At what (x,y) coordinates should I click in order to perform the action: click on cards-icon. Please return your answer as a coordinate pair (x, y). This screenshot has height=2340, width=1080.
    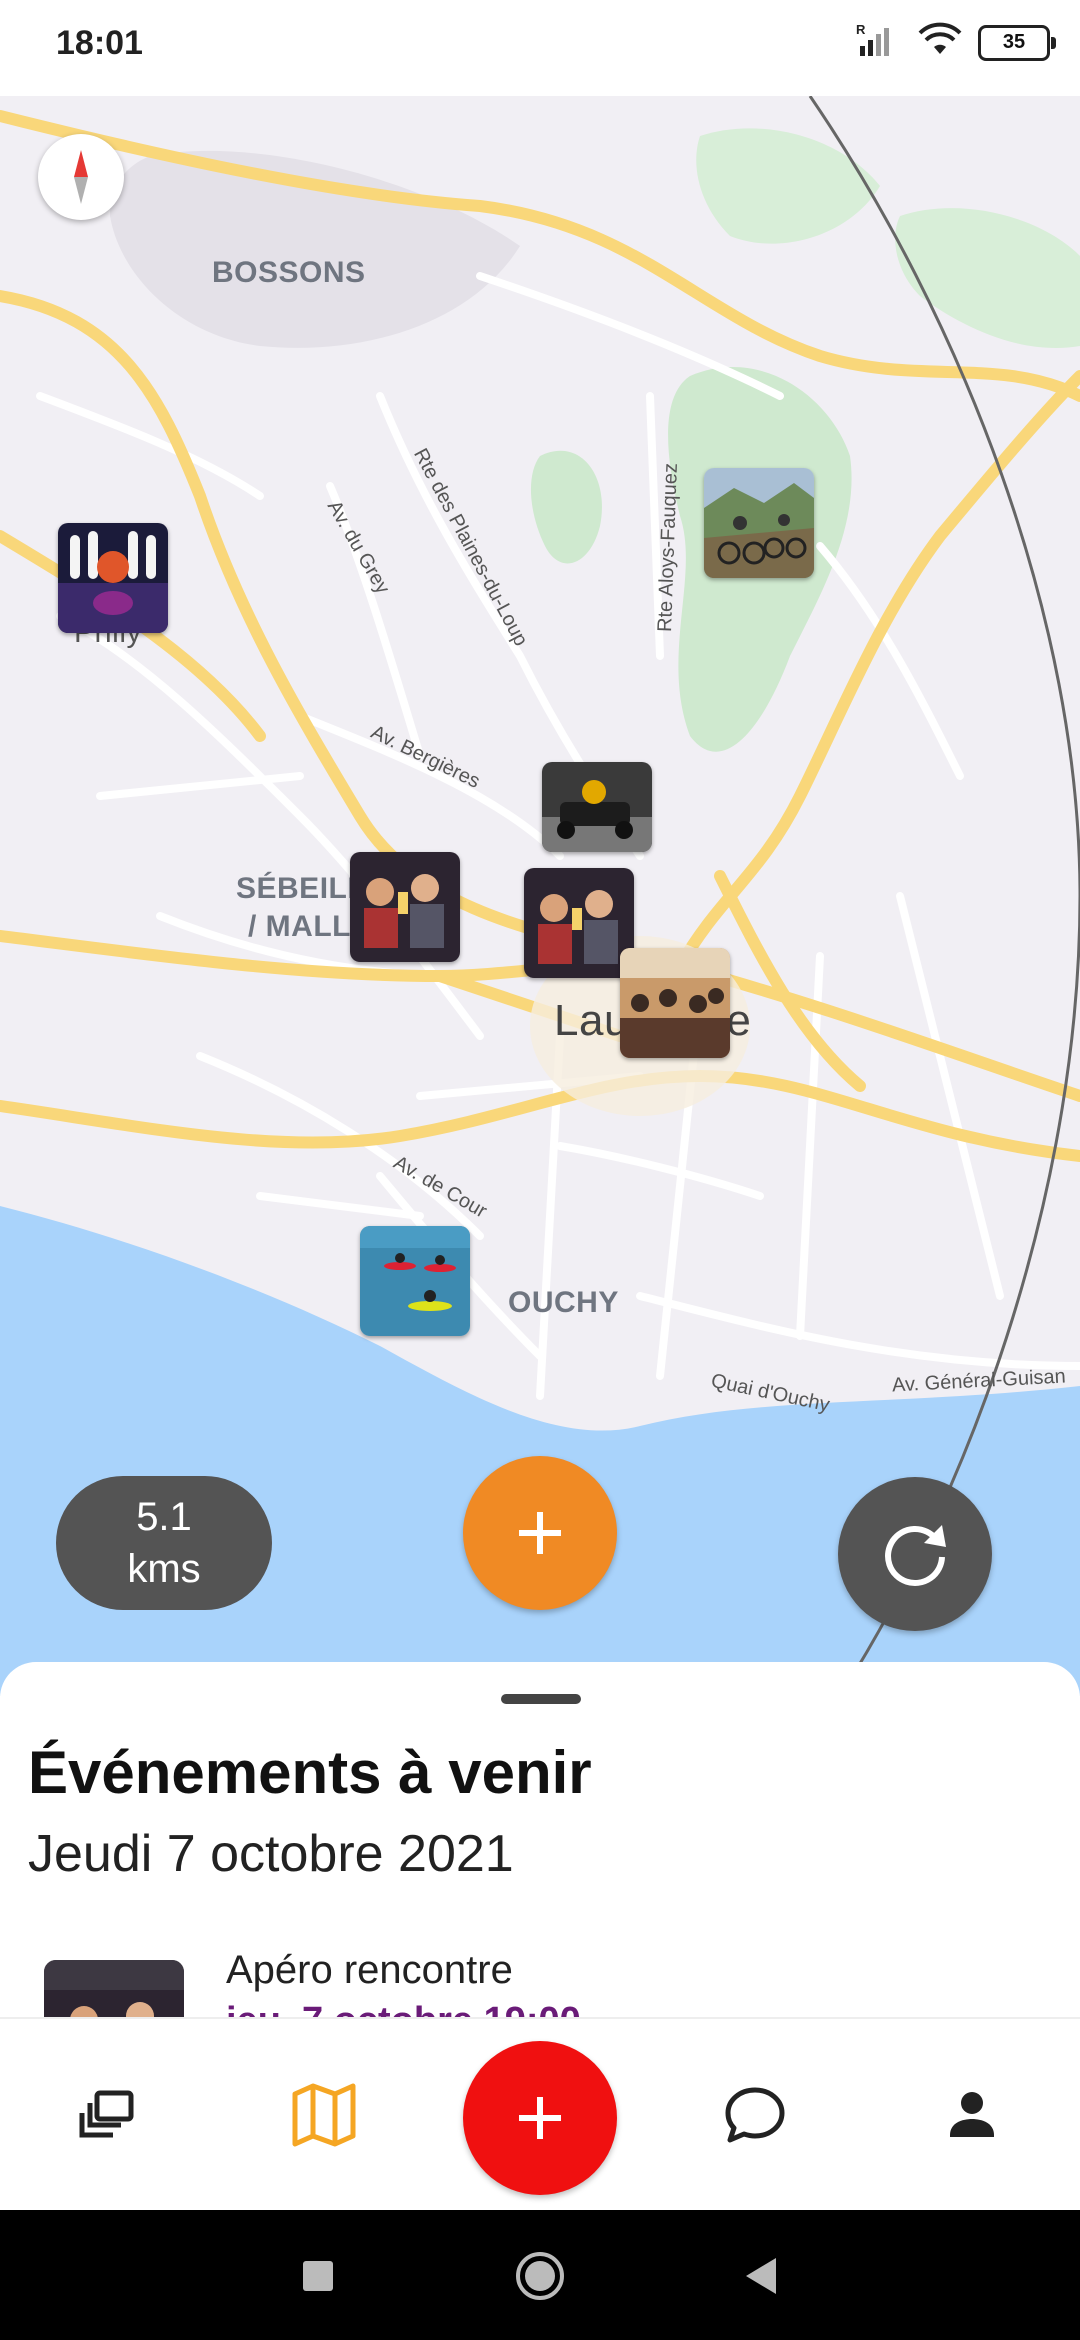
    Looking at the image, I should click on (106, 2114).